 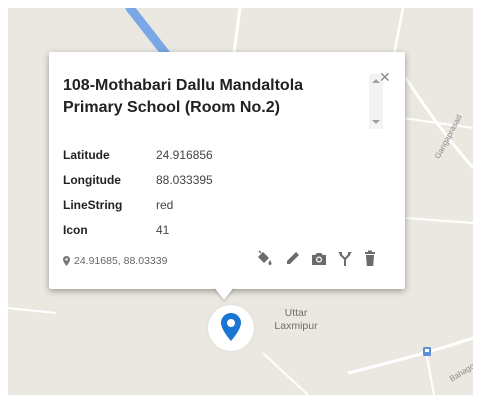 I want to click on map-marker, so click(x=231, y=328).